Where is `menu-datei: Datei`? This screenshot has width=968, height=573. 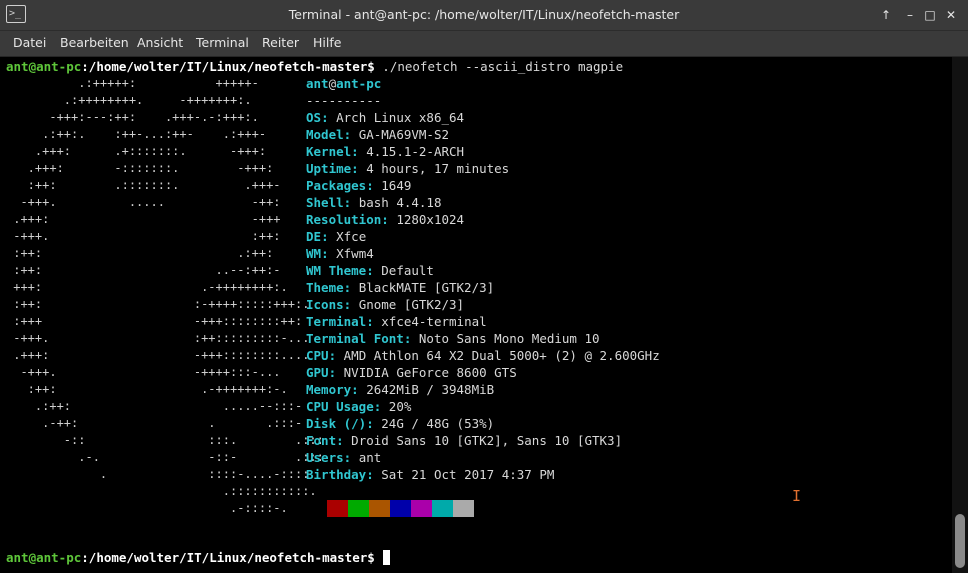
menu-datei: Datei is located at coordinates (29, 43).